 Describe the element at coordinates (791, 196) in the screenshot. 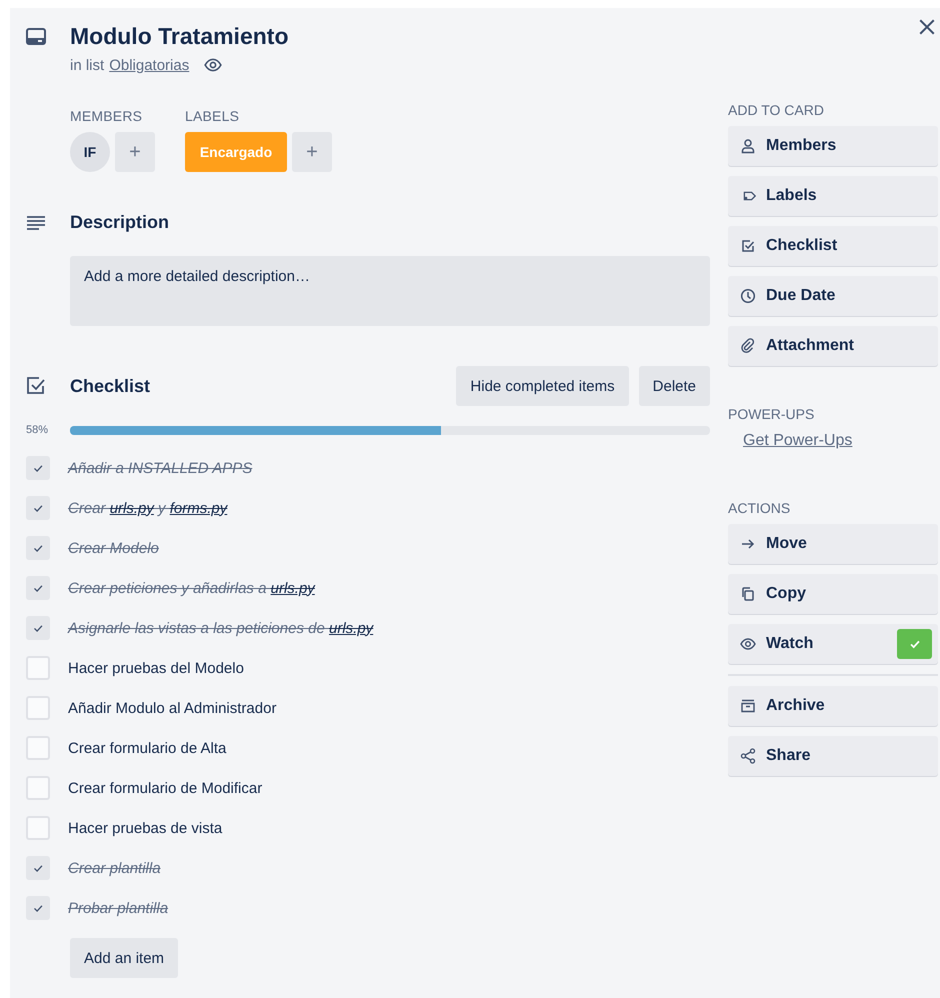

I see `button-label: Labels` at that location.